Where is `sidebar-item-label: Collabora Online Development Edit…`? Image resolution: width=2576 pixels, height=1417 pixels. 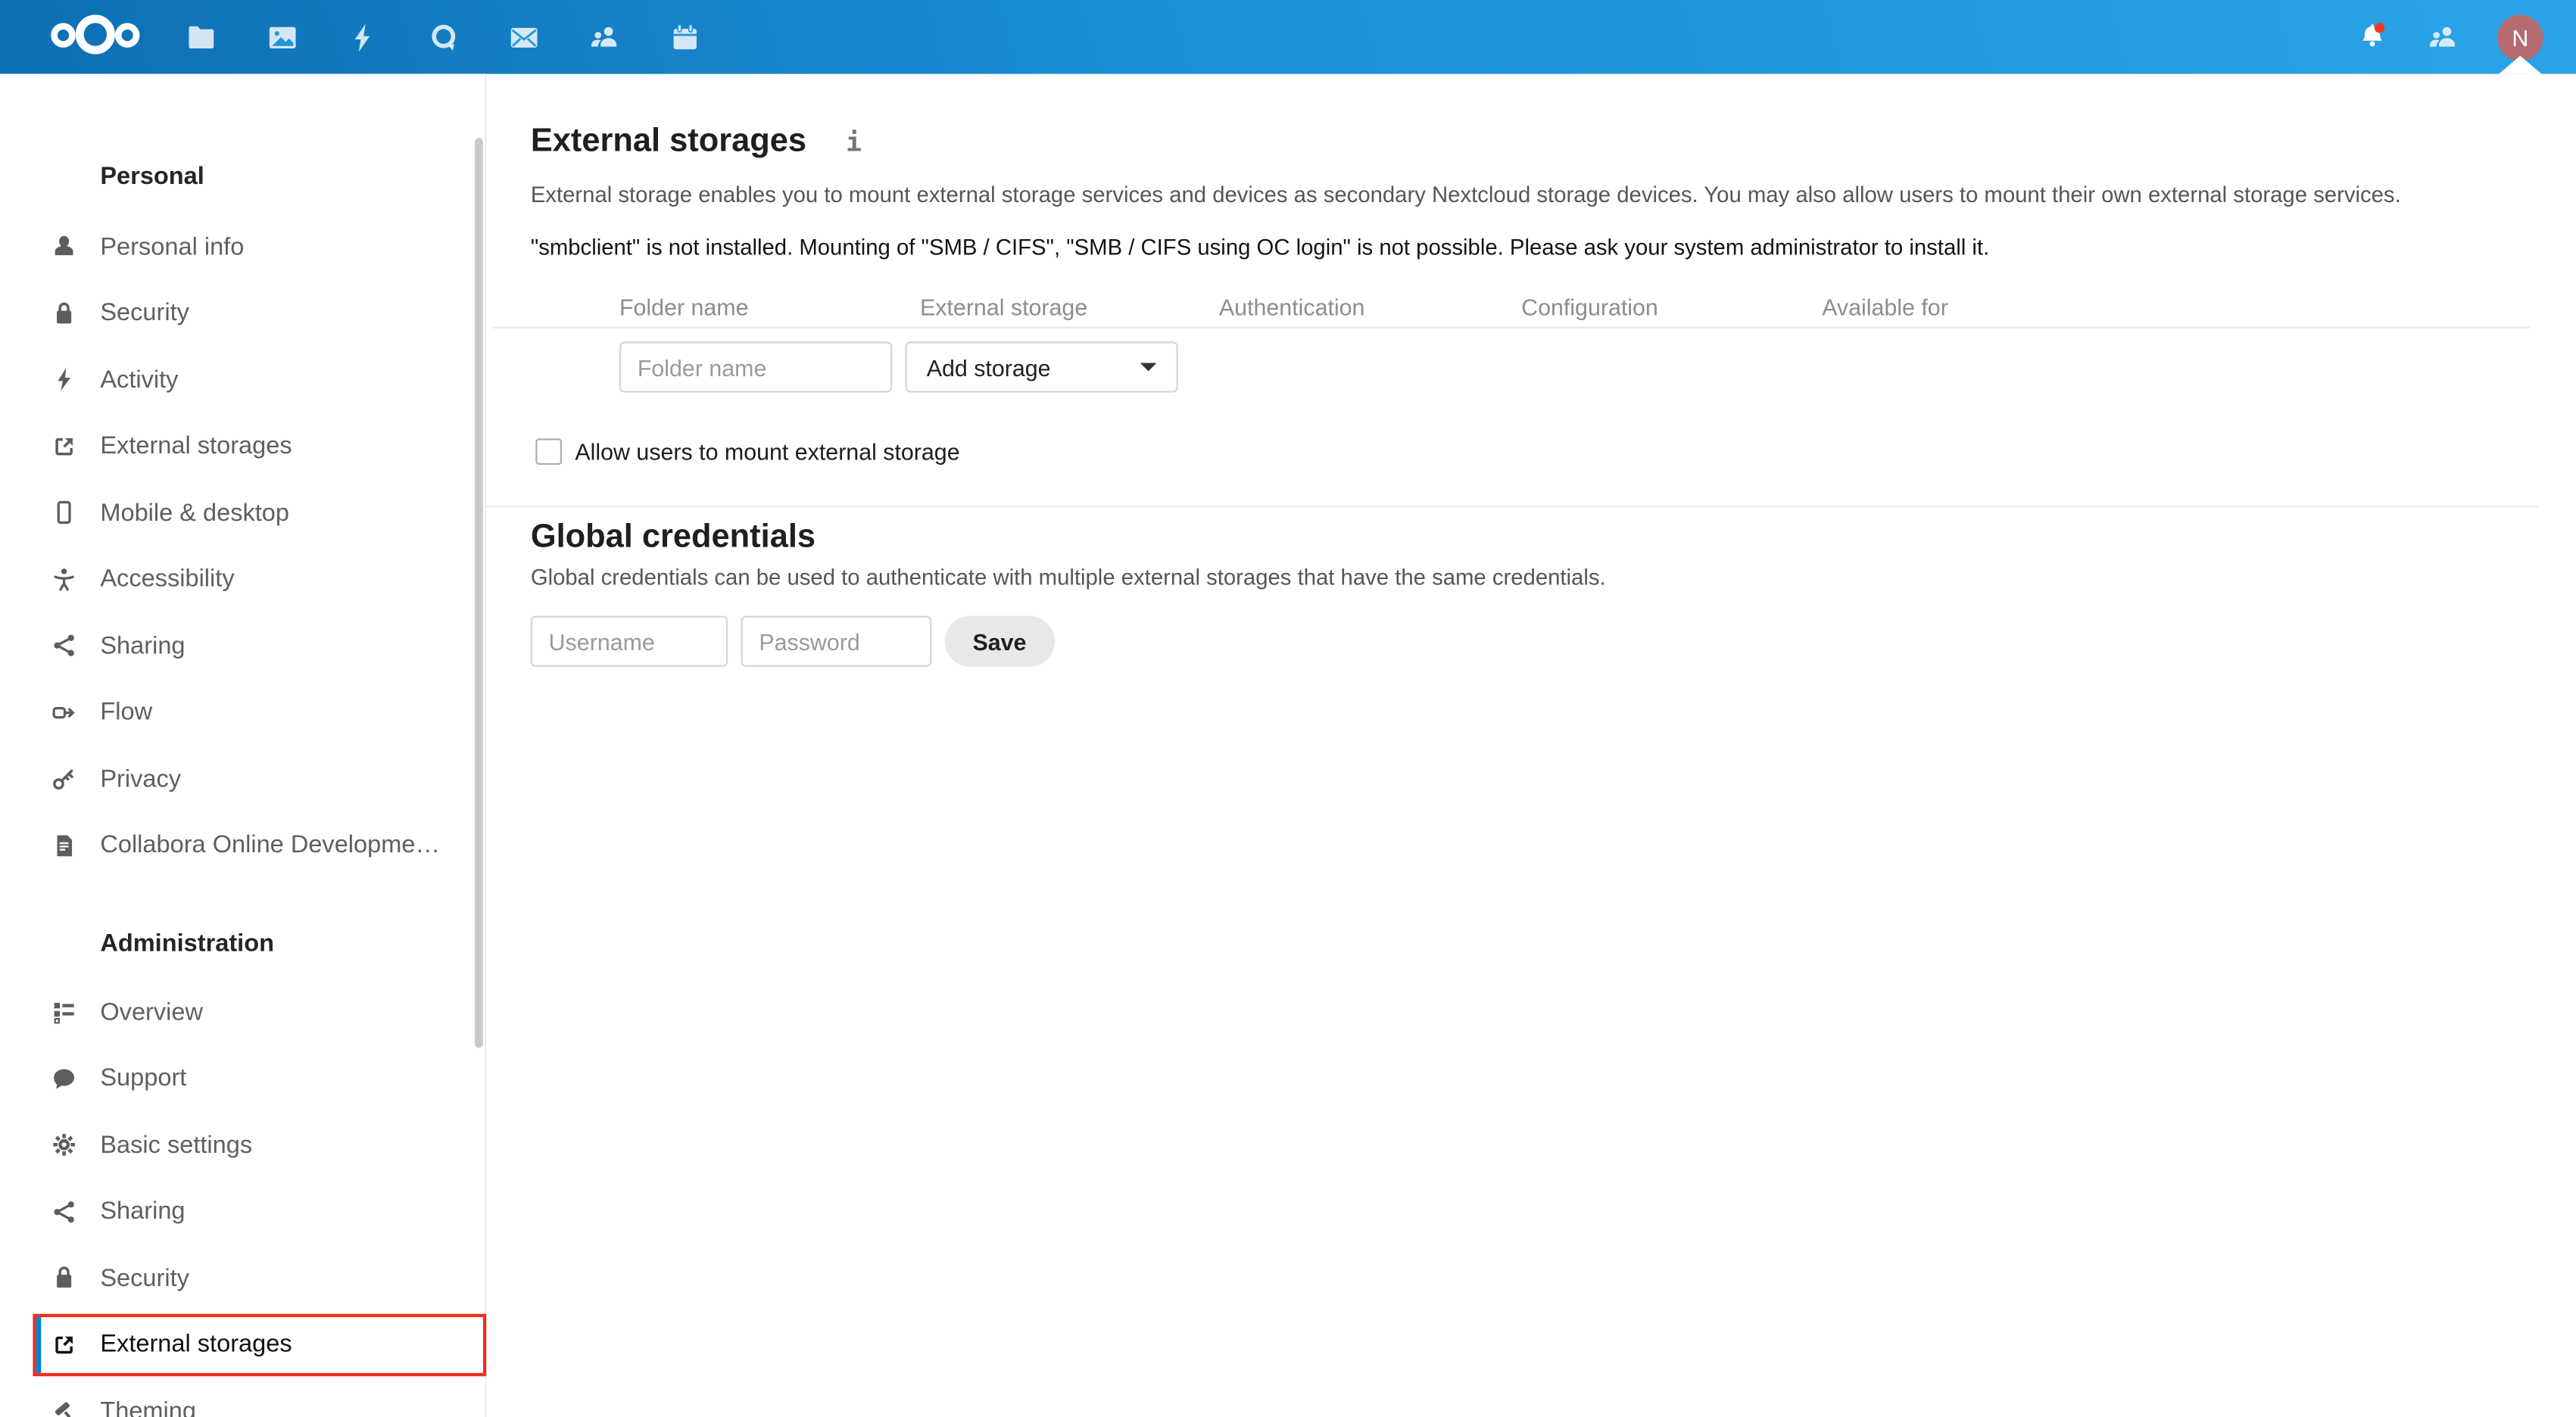
sidebar-item-label: Collabora Online Development Edit… is located at coordinates (276, 846).